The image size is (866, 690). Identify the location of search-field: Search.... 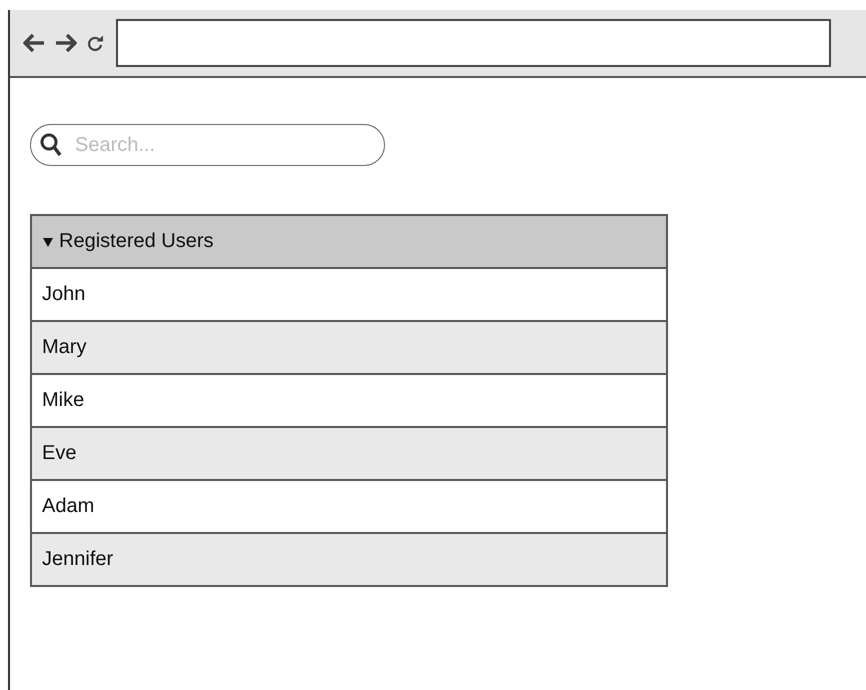
(207, 145).